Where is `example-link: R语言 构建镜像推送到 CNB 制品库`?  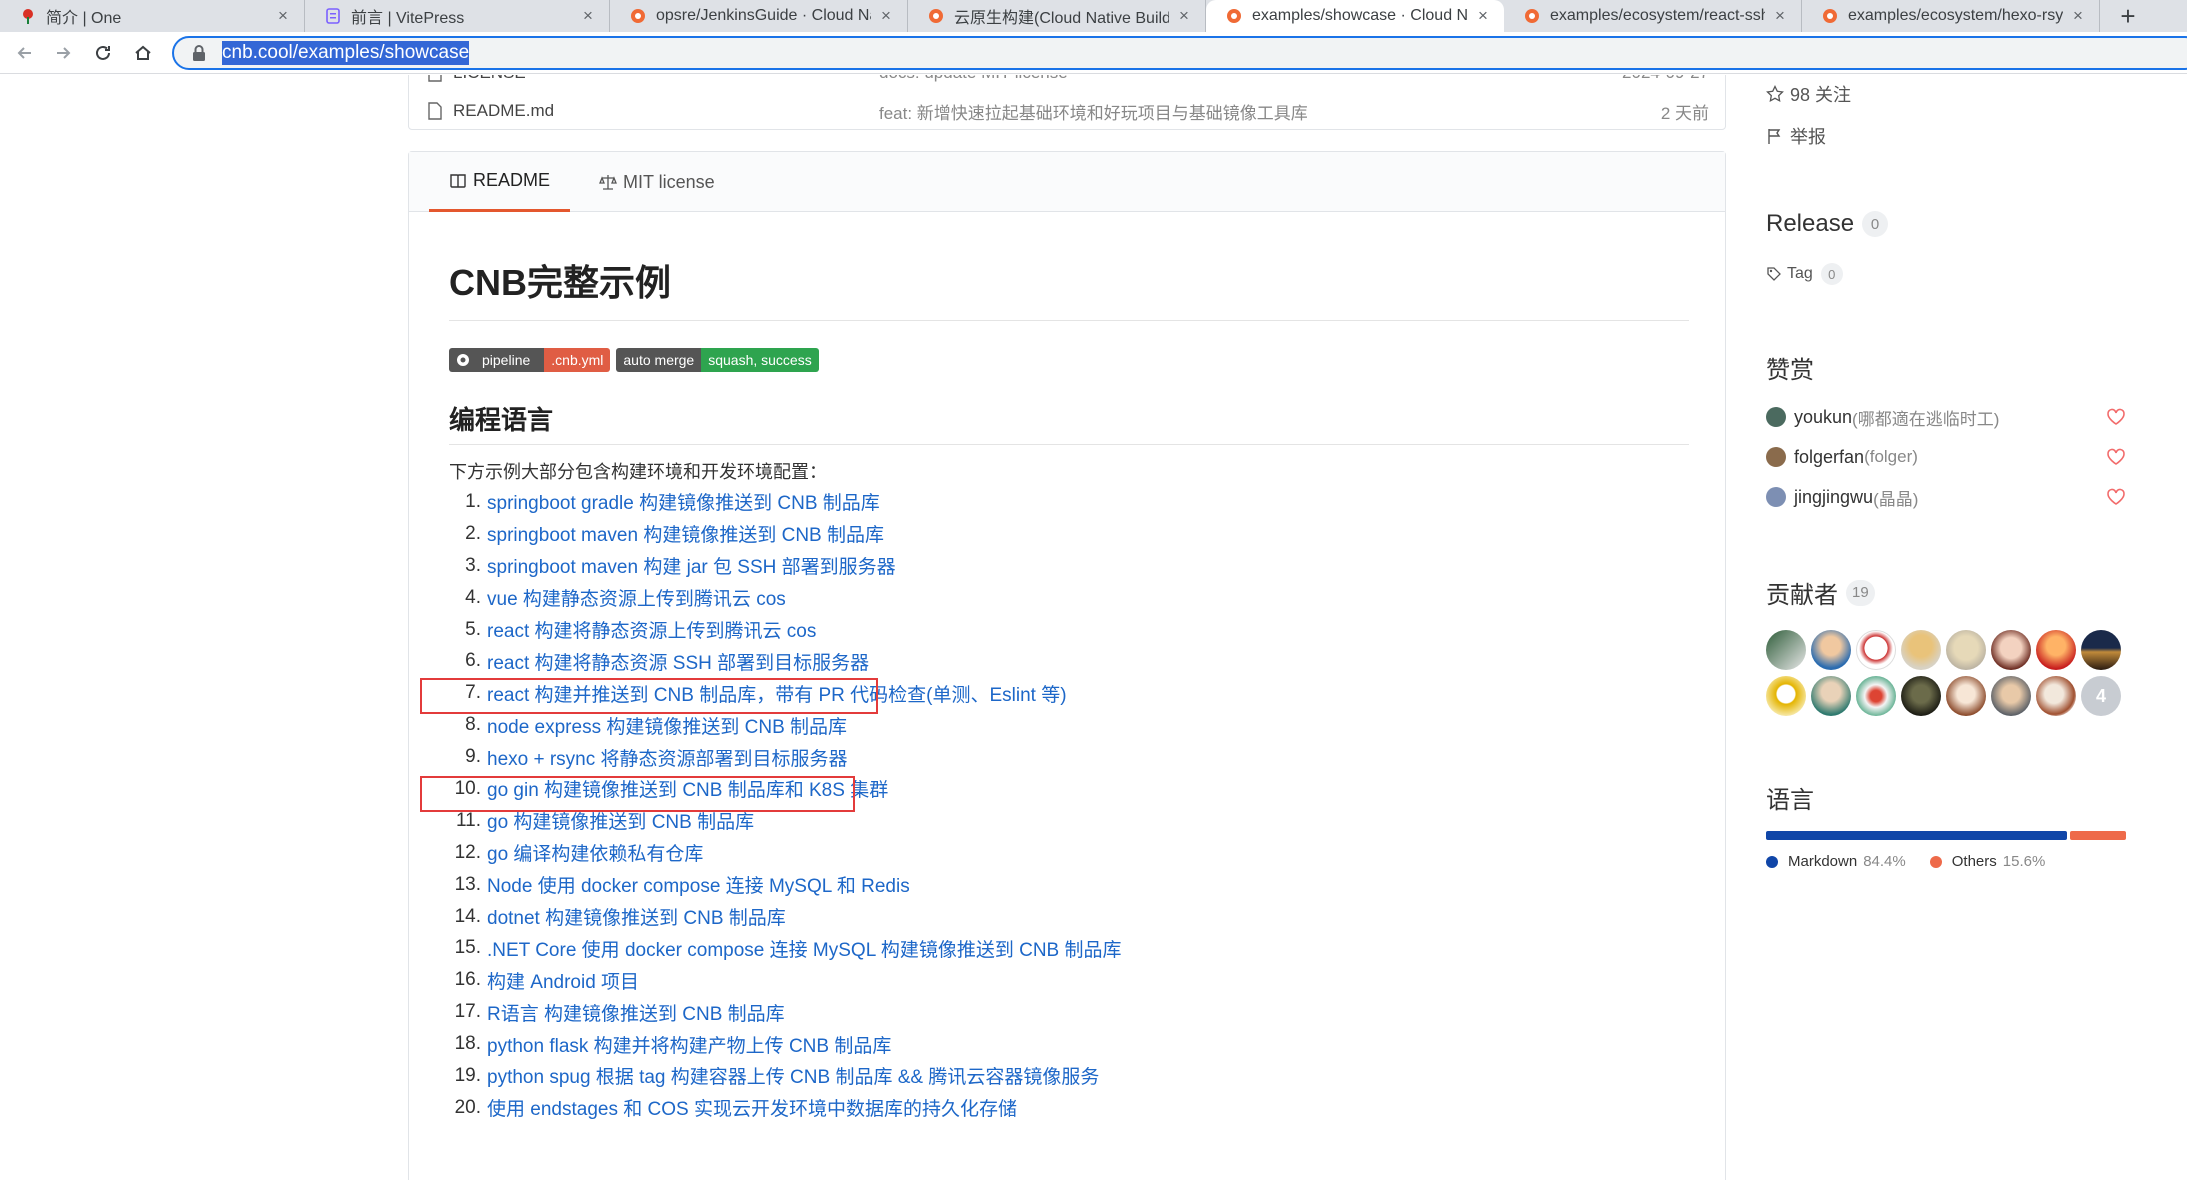 example-link: R语言 构建镜像推送到 CNB 制品库 is located at coordinates (636, 1012).